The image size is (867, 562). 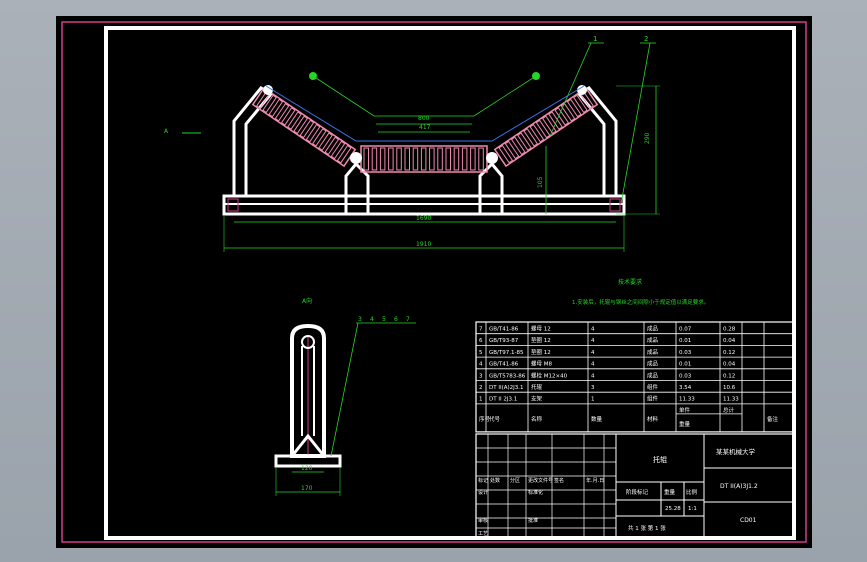 What do you see at coordinates (607, 387) in the screenshot?
I see `bom-row: 2 DT II(A)2J3.1 托辊 3 组件 3.54 10.6` at bounding box center [607, 387].